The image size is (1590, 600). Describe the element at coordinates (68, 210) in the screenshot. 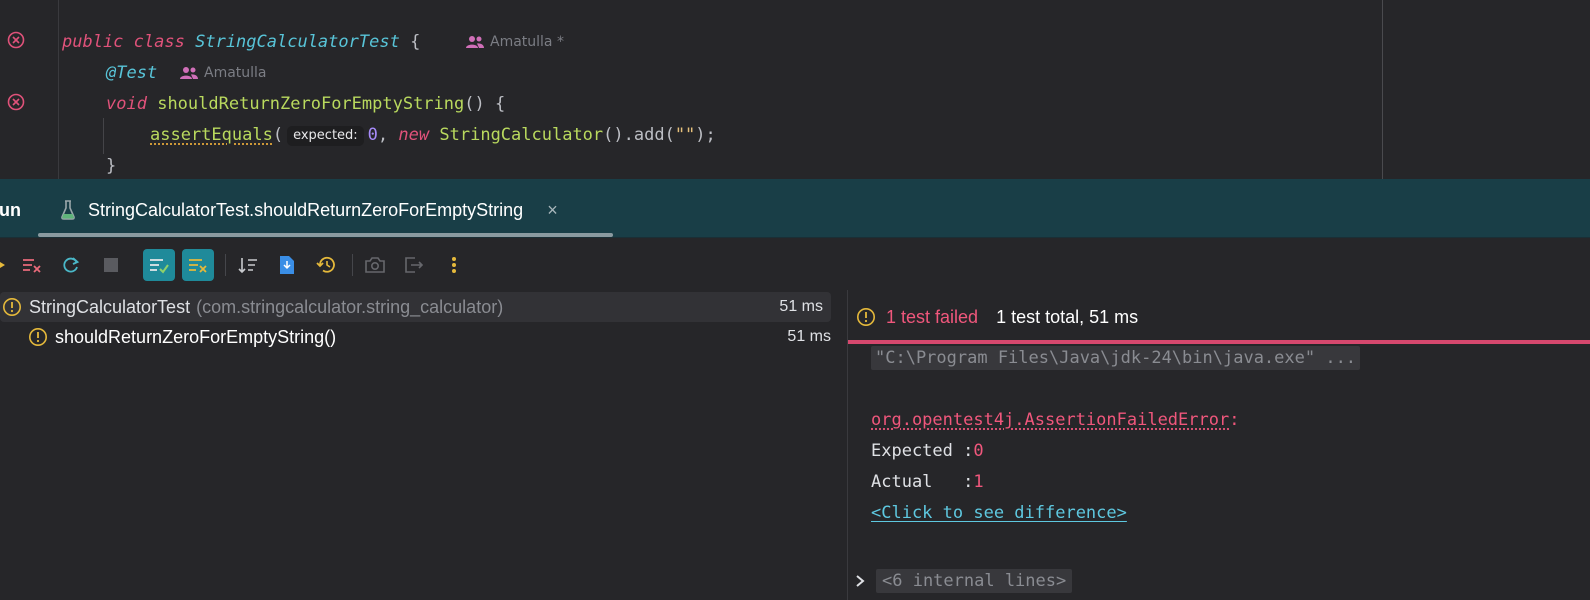

I see `test-flask-icon` at that location.